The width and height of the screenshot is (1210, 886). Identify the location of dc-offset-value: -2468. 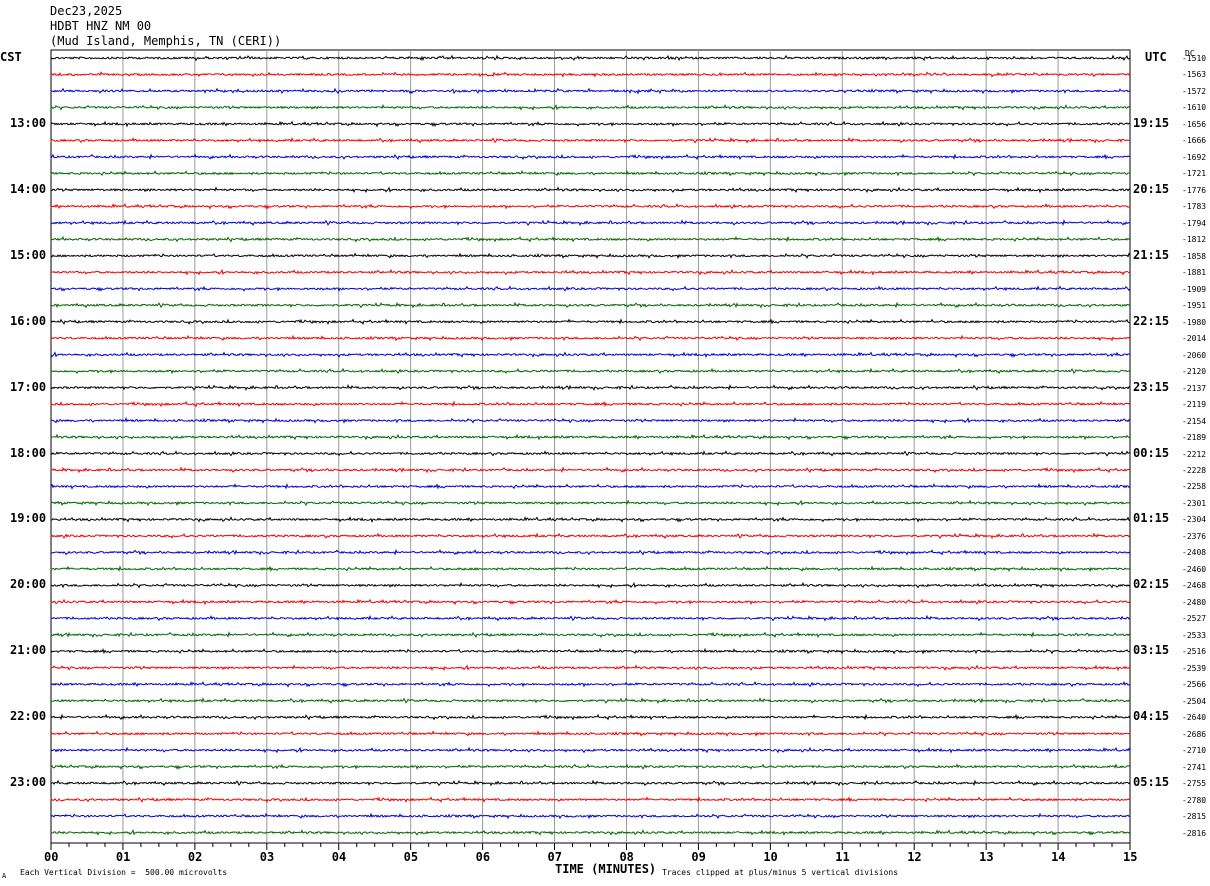
(1194, 586).